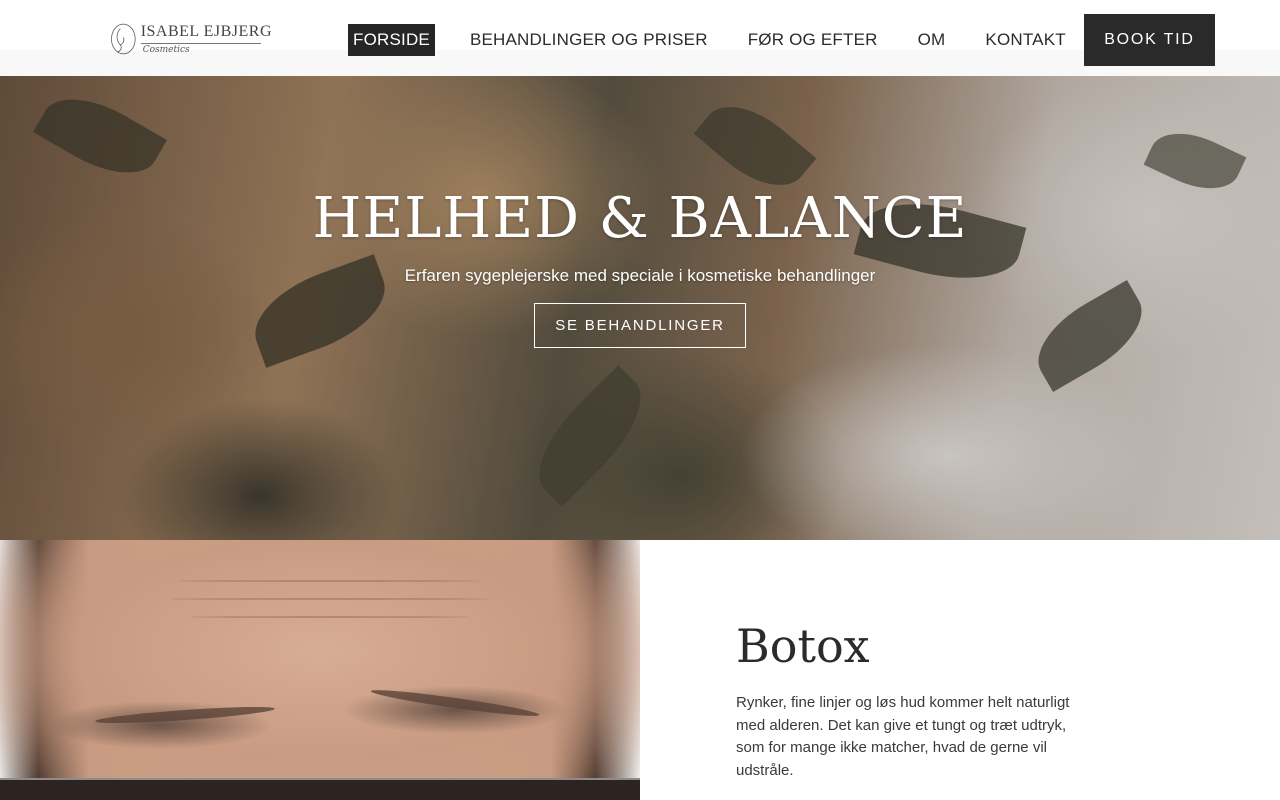 This screenshot has height=800, width=1280. Describe the element at coordinates (391, 40) in the screenshot. I see `nav-item-forside: FORSIDE` at that location.